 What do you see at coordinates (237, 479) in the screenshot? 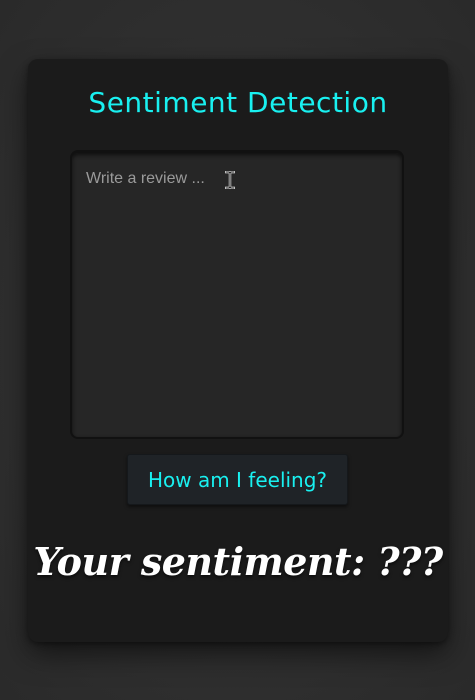
I see `how-am-i-feeling-button: How am I feeling?` at bounding box center [237, 479].